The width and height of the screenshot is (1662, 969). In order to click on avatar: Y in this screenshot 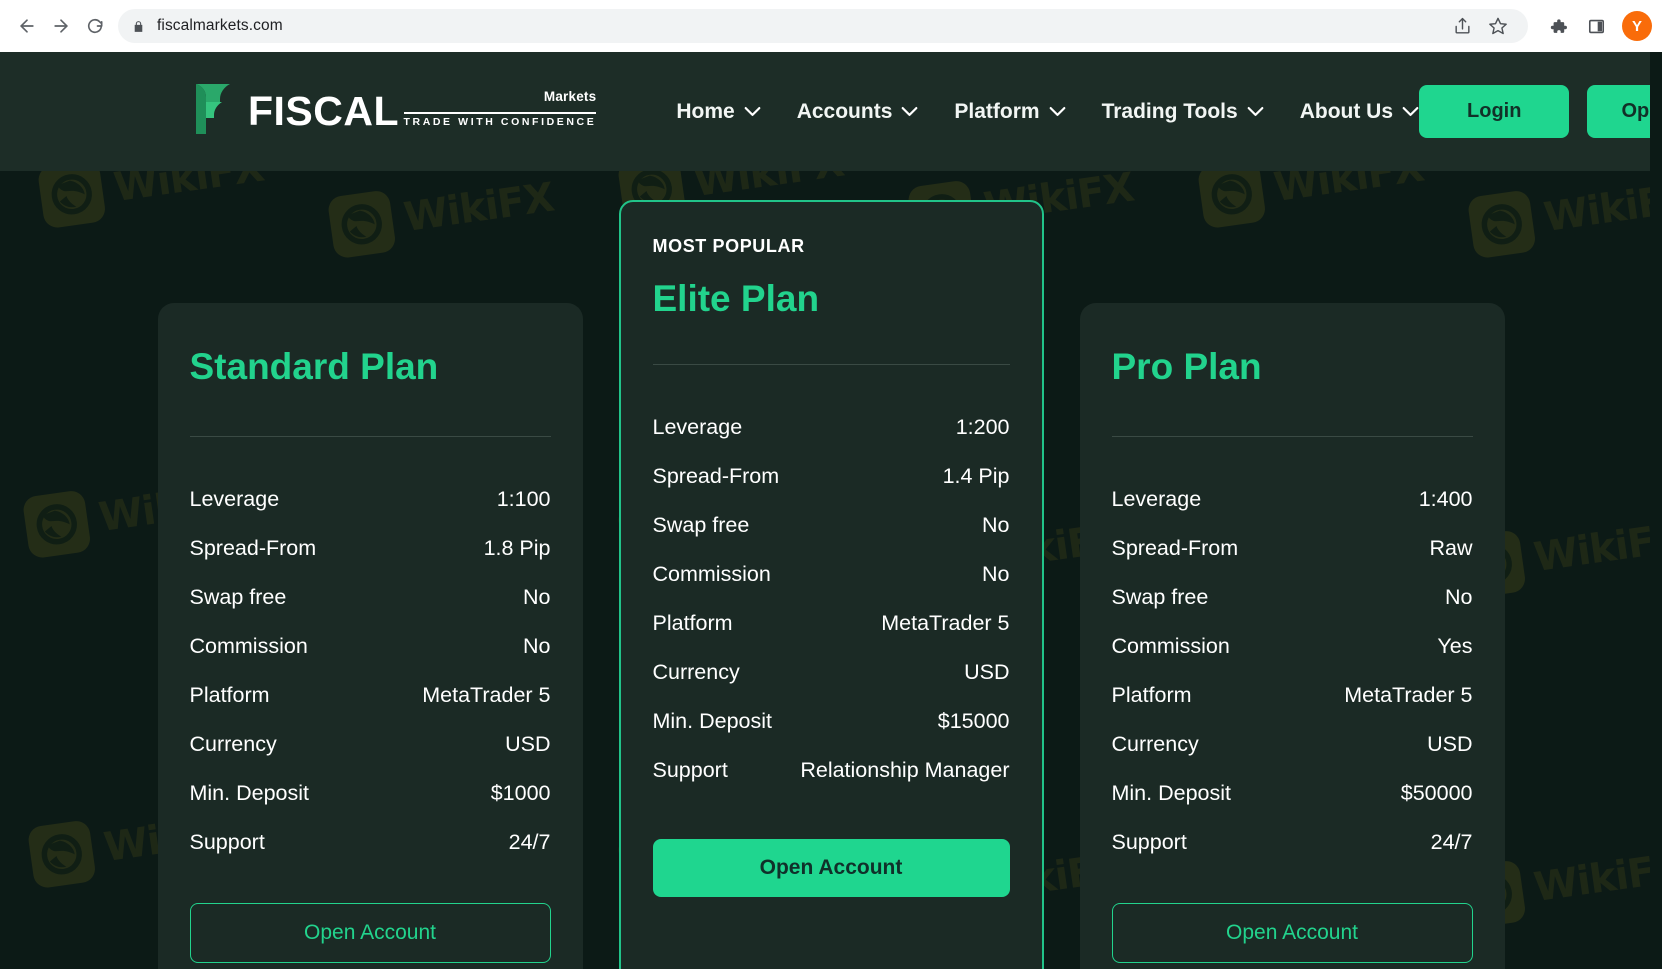, I will do `click(1637, 26)`.